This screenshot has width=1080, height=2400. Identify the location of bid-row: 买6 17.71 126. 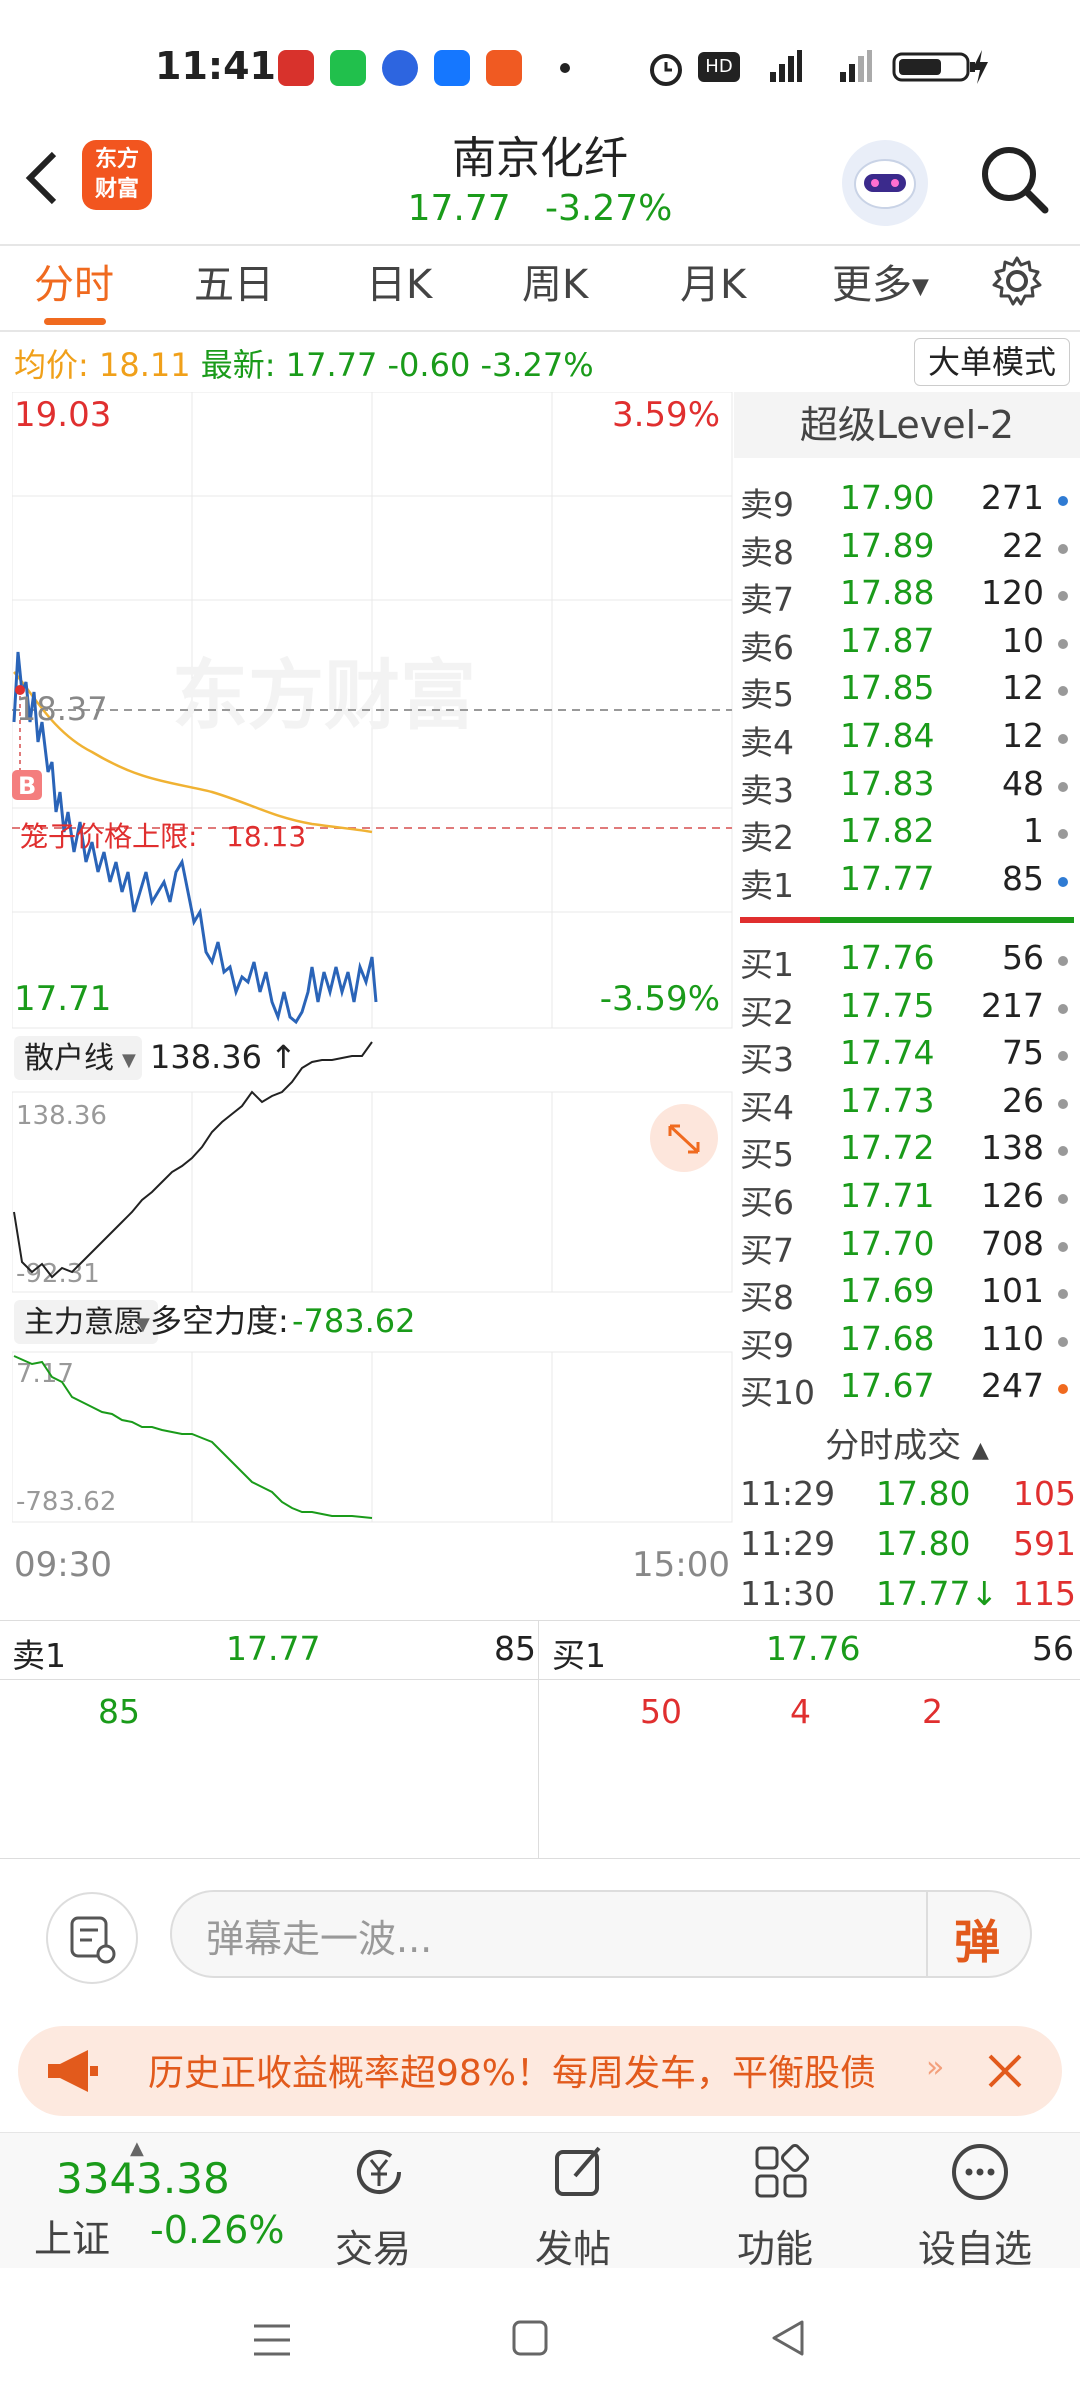
(905, 1199).